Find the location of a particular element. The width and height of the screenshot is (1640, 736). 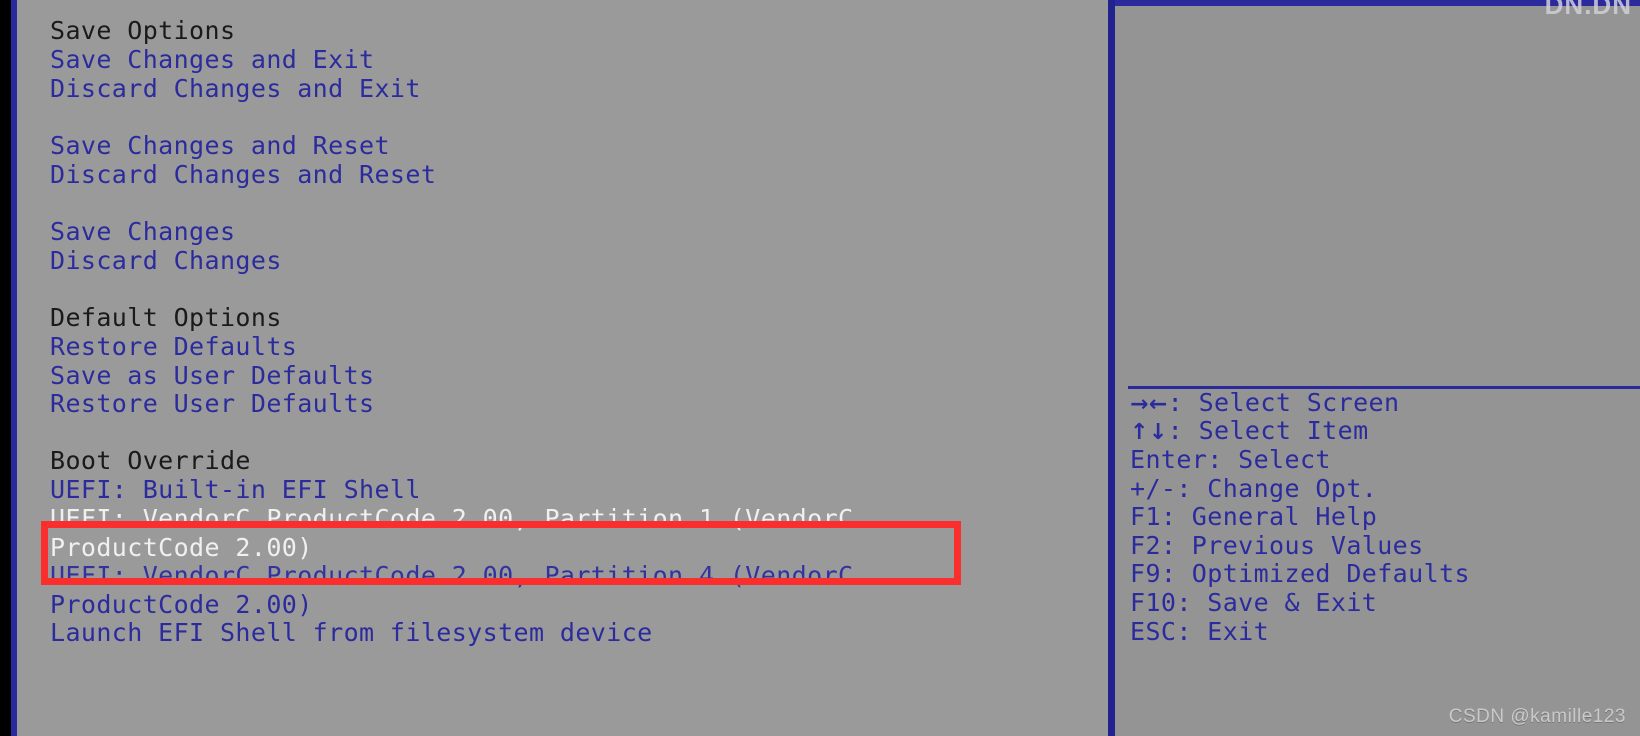

menu-item: Save Changes and Exit is located at coordinates (212, 59).